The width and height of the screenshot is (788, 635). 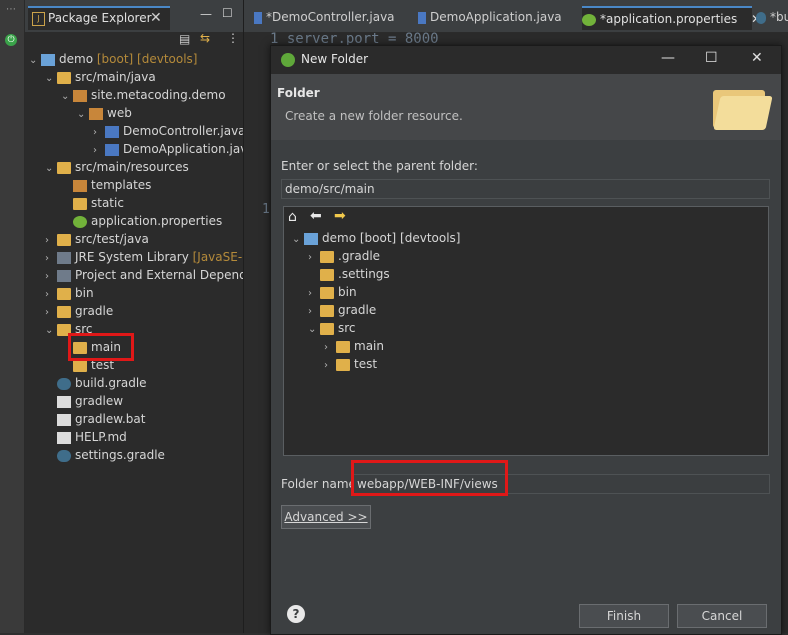 I want to click on run-icon: ⏻, so click(x=11, y=40).